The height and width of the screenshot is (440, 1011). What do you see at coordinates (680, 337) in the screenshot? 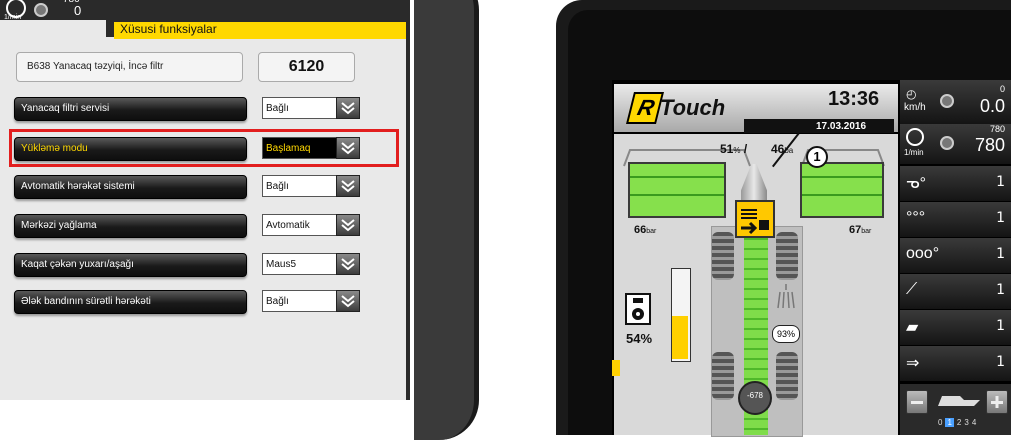
I see `tank-fill` at bounding box center [680, 337].